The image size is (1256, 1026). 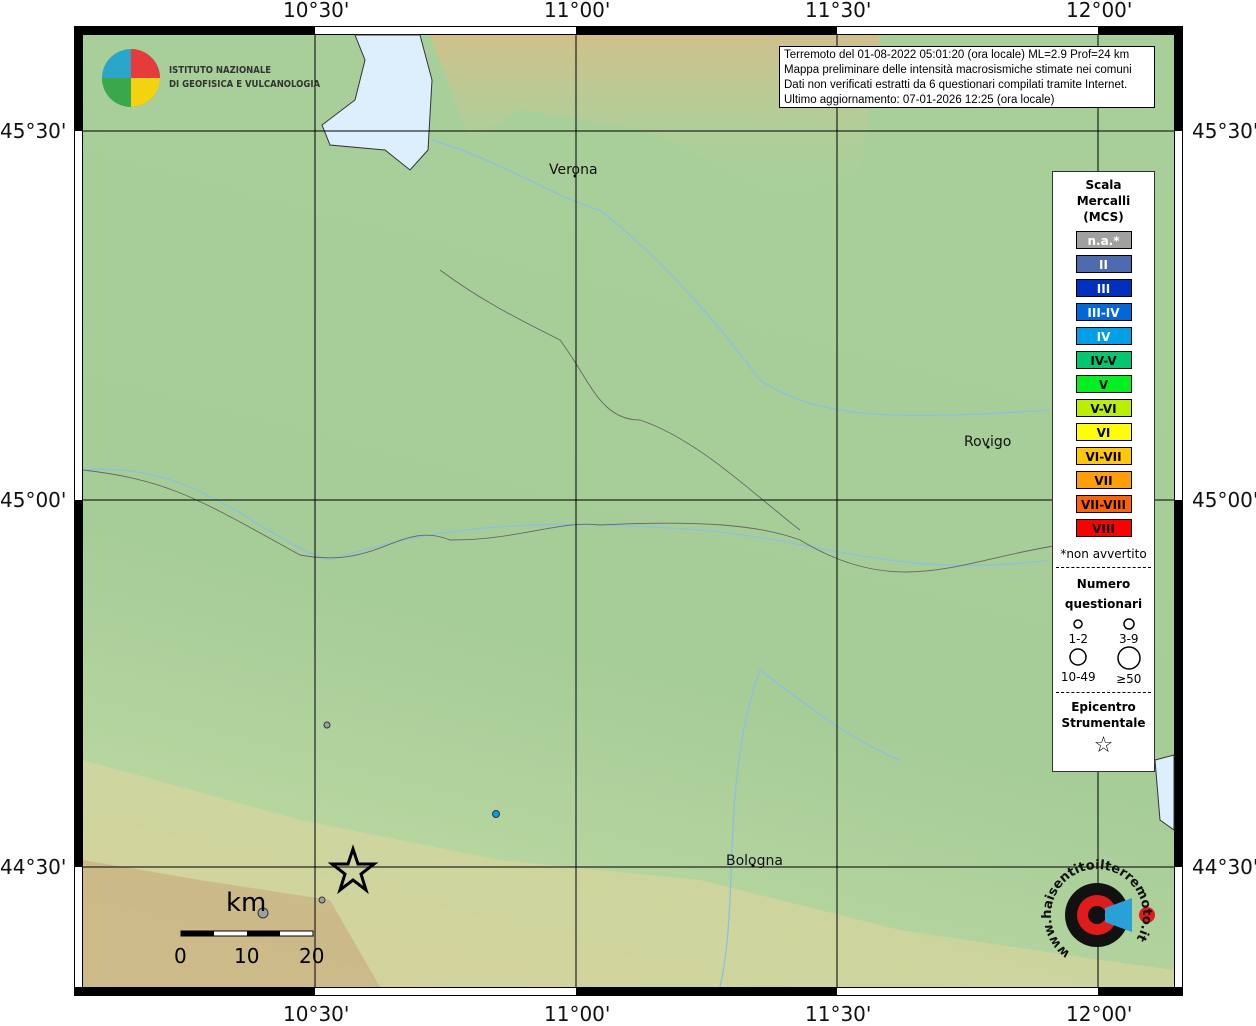 I want to click on size-label: ≥50, so click(x=1129, y=679).